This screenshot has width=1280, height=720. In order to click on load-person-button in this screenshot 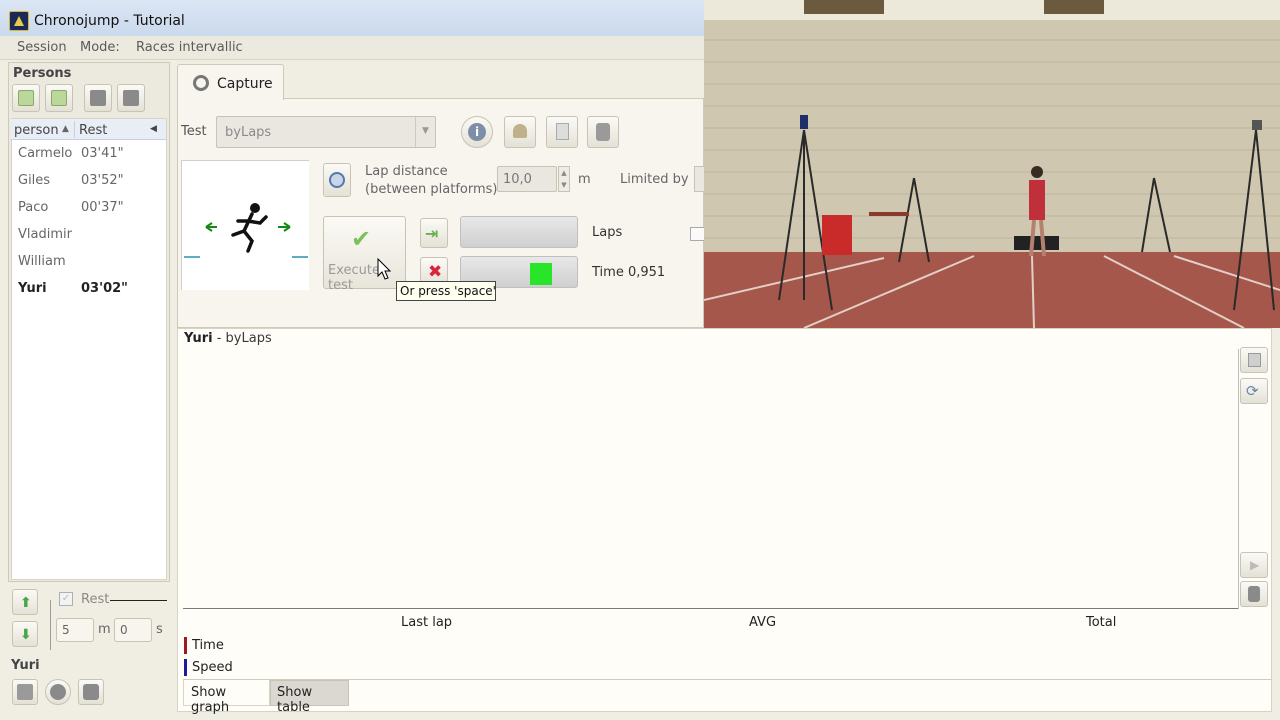, I will do `click(98, 98)`.